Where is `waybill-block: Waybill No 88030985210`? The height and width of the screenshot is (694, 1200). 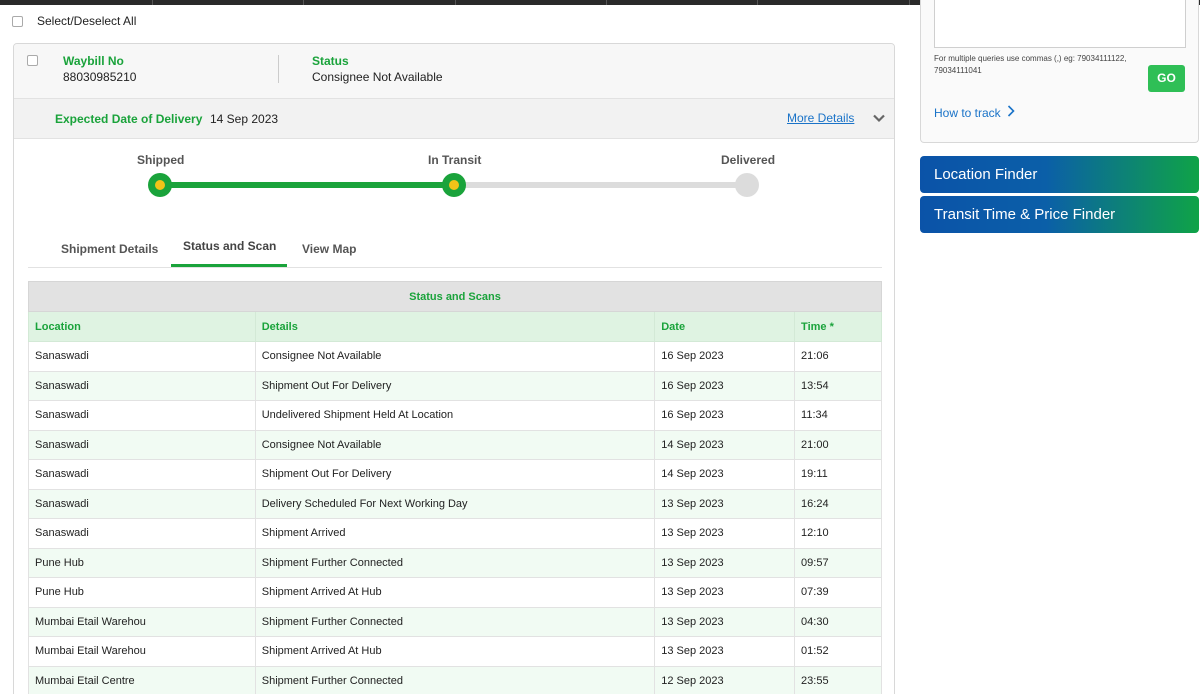 waybill-block: Waybill No 88030985210 is located at coordinates (99, 69).